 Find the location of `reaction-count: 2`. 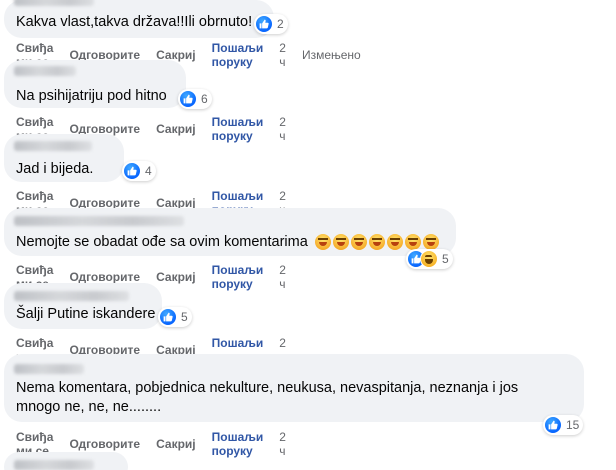

reaction-count: 2 is located at coordinates (280, 24).